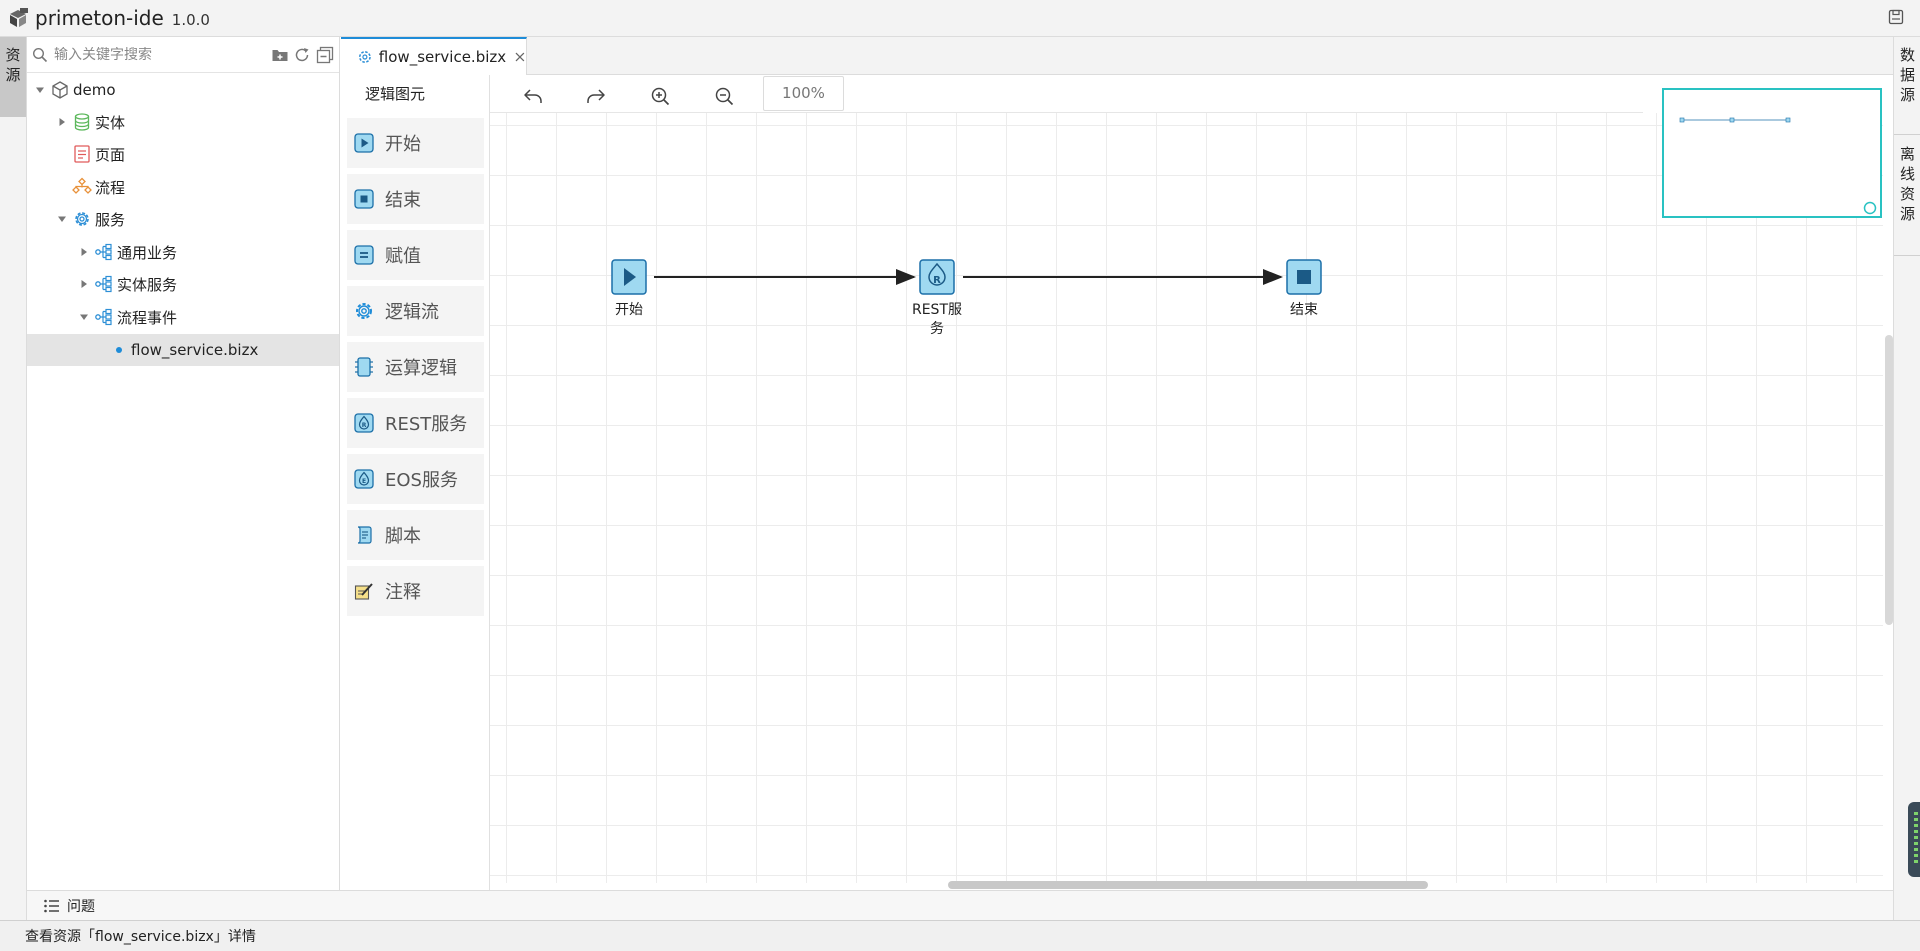  What do you see at coordinates (434, 56) in the screenshot?
I see `tab-flow-service: flow_service.bizx` at bounding box center [434, 56].